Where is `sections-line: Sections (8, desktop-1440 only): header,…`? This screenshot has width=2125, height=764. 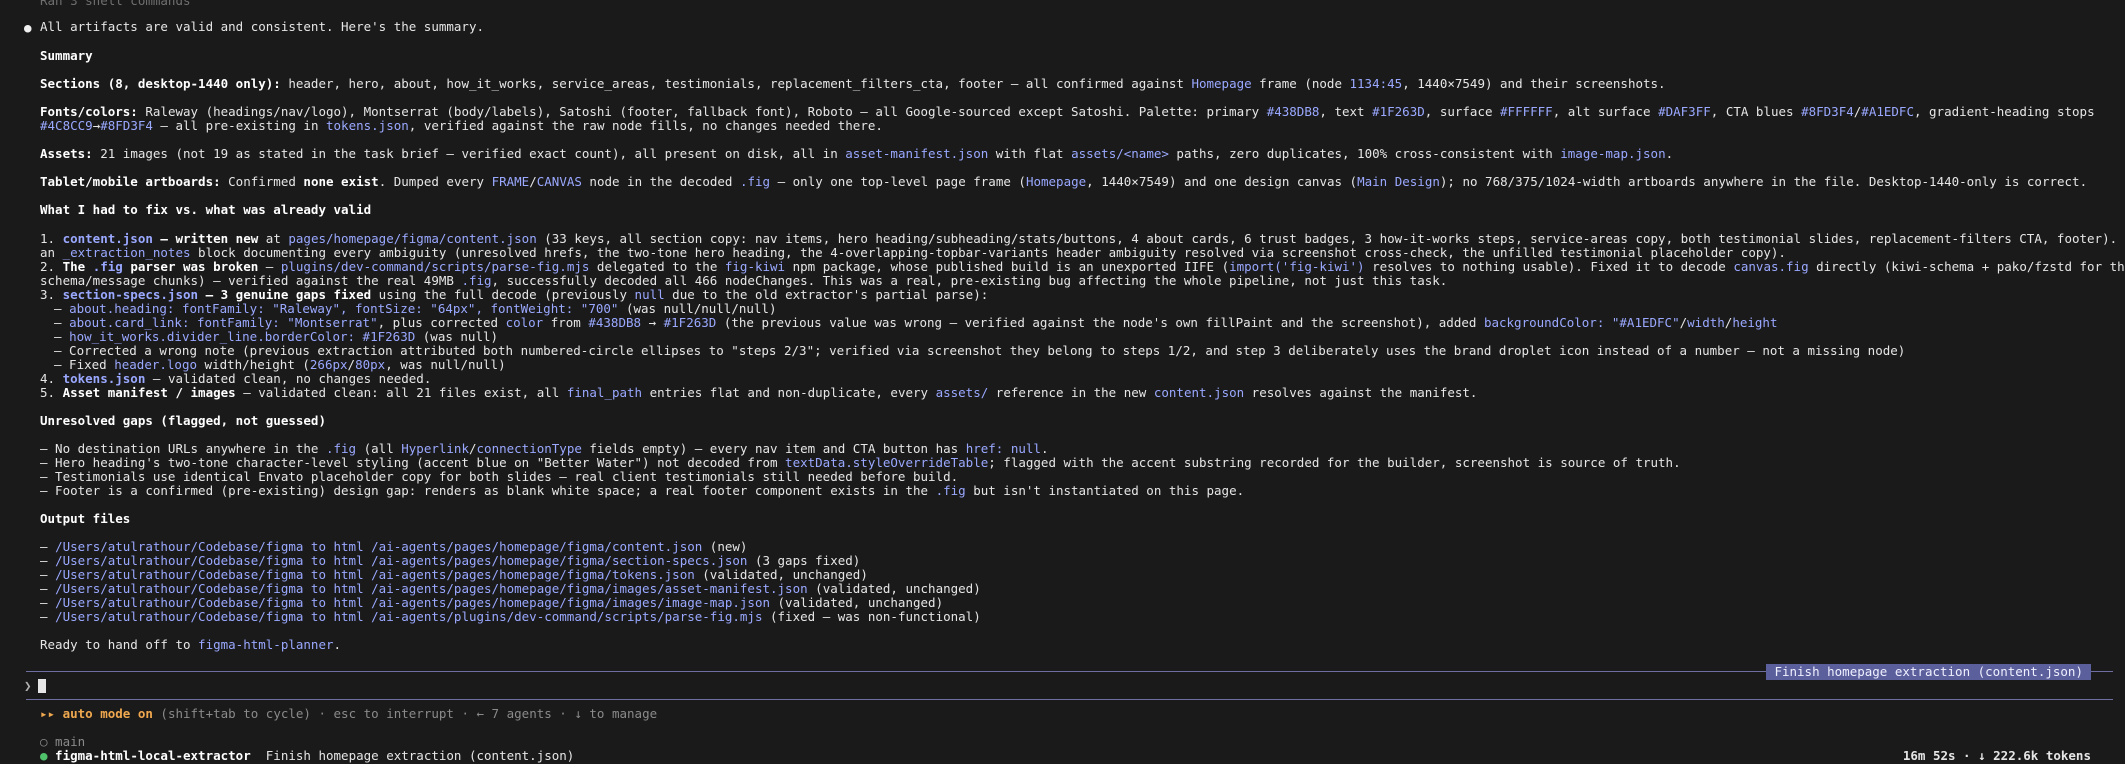 sections-line: Sections (8, desktop-1440 only): header,… is located at coordinates (853, 83).